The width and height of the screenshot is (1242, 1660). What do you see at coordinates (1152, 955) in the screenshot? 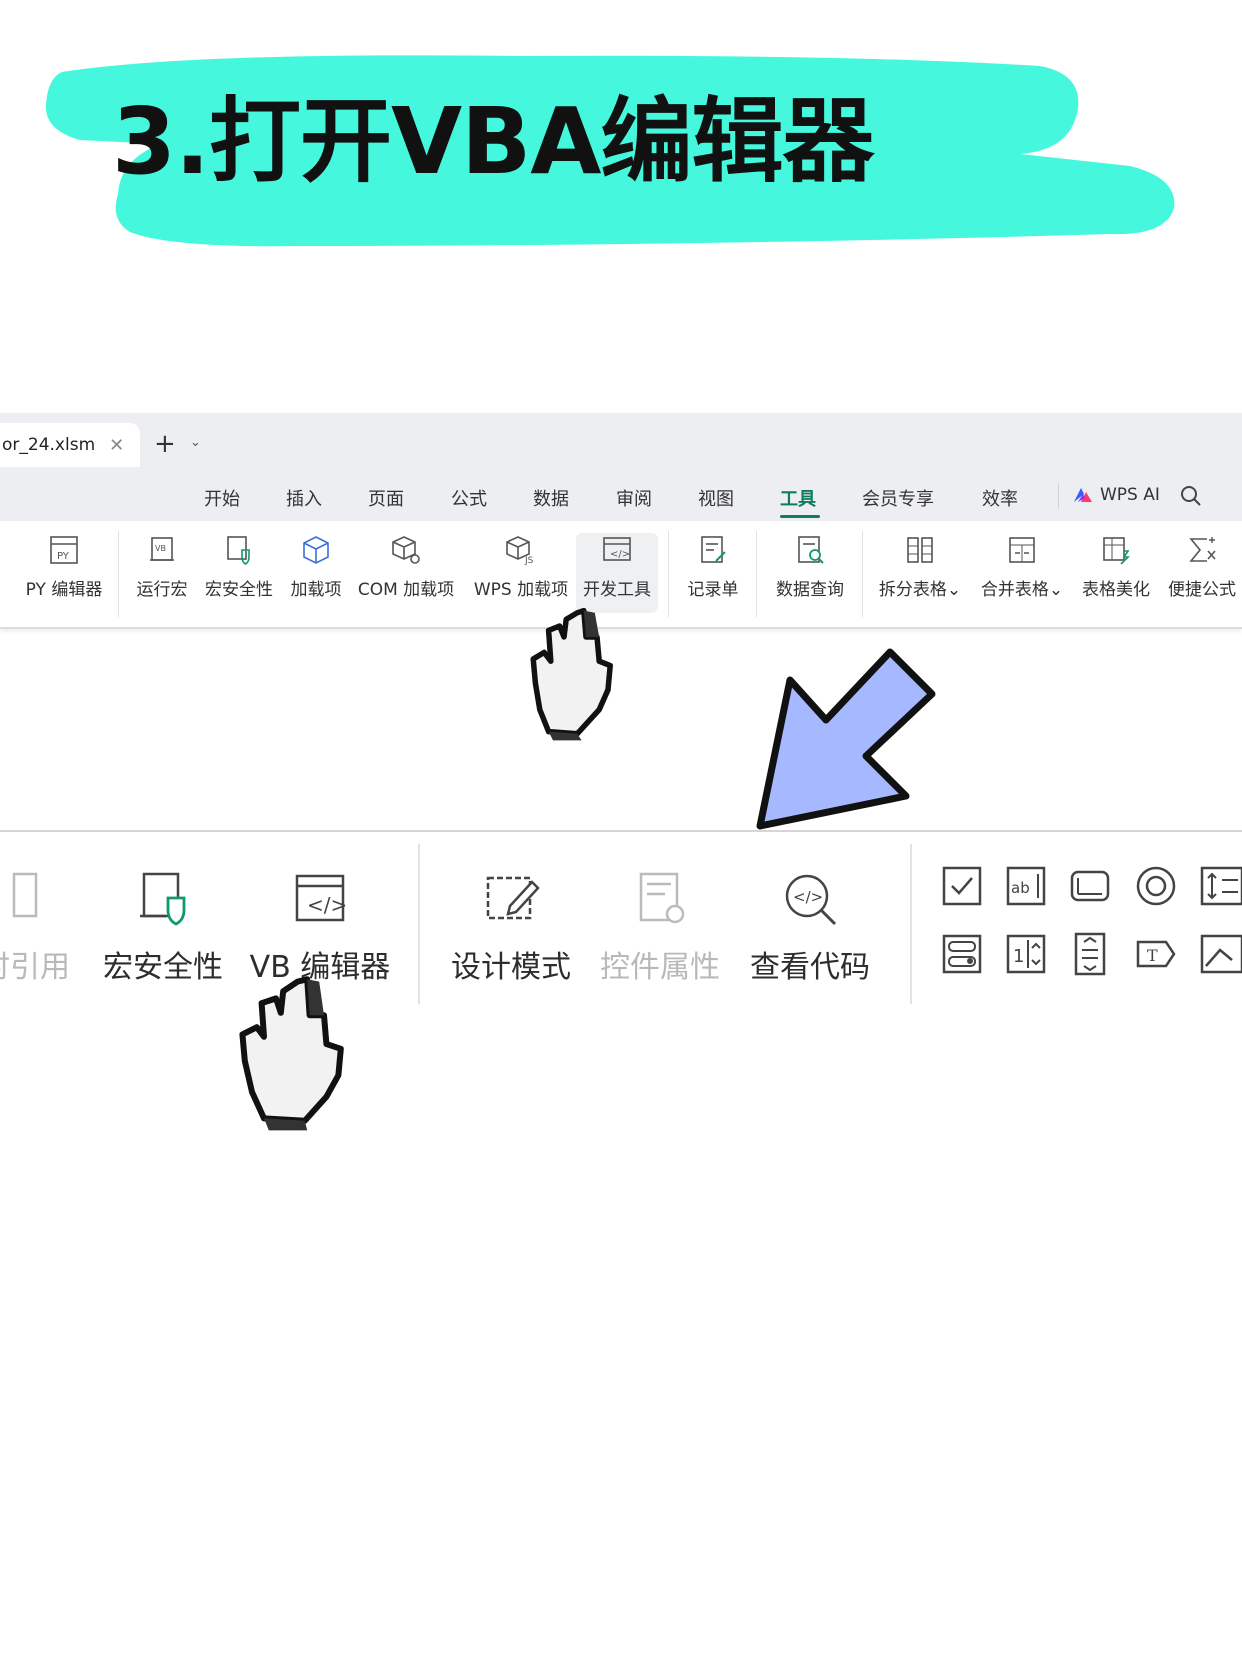
I see `svg-text: T` at bounding box center [1152, 955].